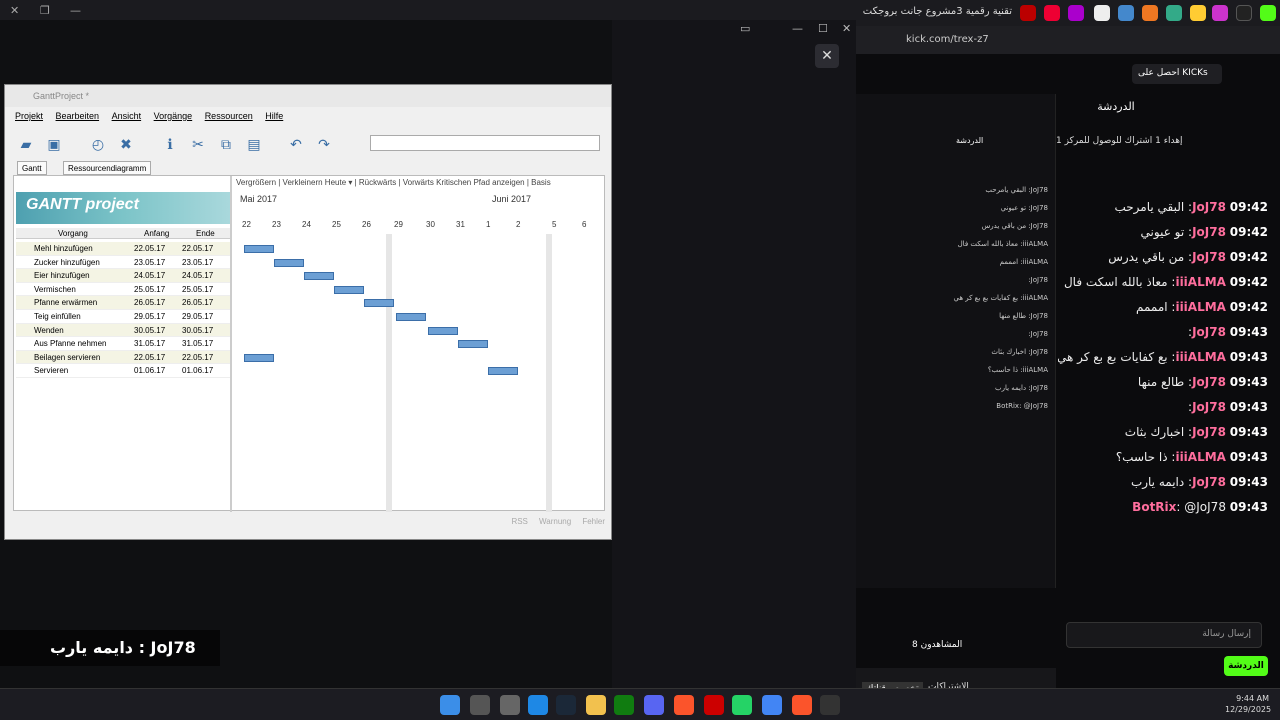  What do you see at coordinates (123, 330) in the screenshot?
I see `task-row: Wenden 30.05.17 30.05.17` at bounding box center [123, 330].